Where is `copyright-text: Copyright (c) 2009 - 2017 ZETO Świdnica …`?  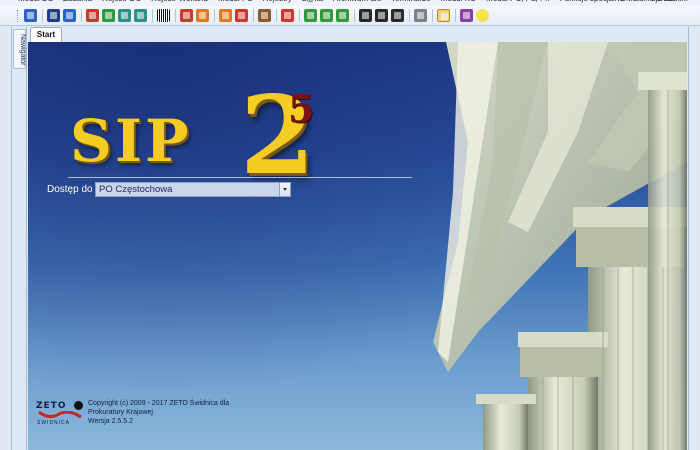 copyright-text: Copyright (c) 2009 - 2017 ZETO Świdnica … is located at coordinates (158, 412).